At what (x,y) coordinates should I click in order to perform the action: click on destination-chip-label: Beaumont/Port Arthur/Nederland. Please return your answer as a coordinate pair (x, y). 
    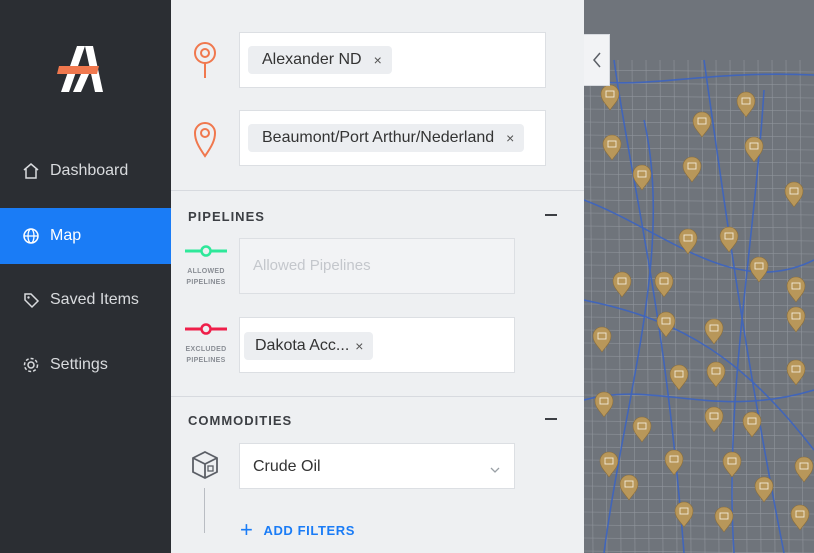
    Looking at the image, I should click on (378, 137).